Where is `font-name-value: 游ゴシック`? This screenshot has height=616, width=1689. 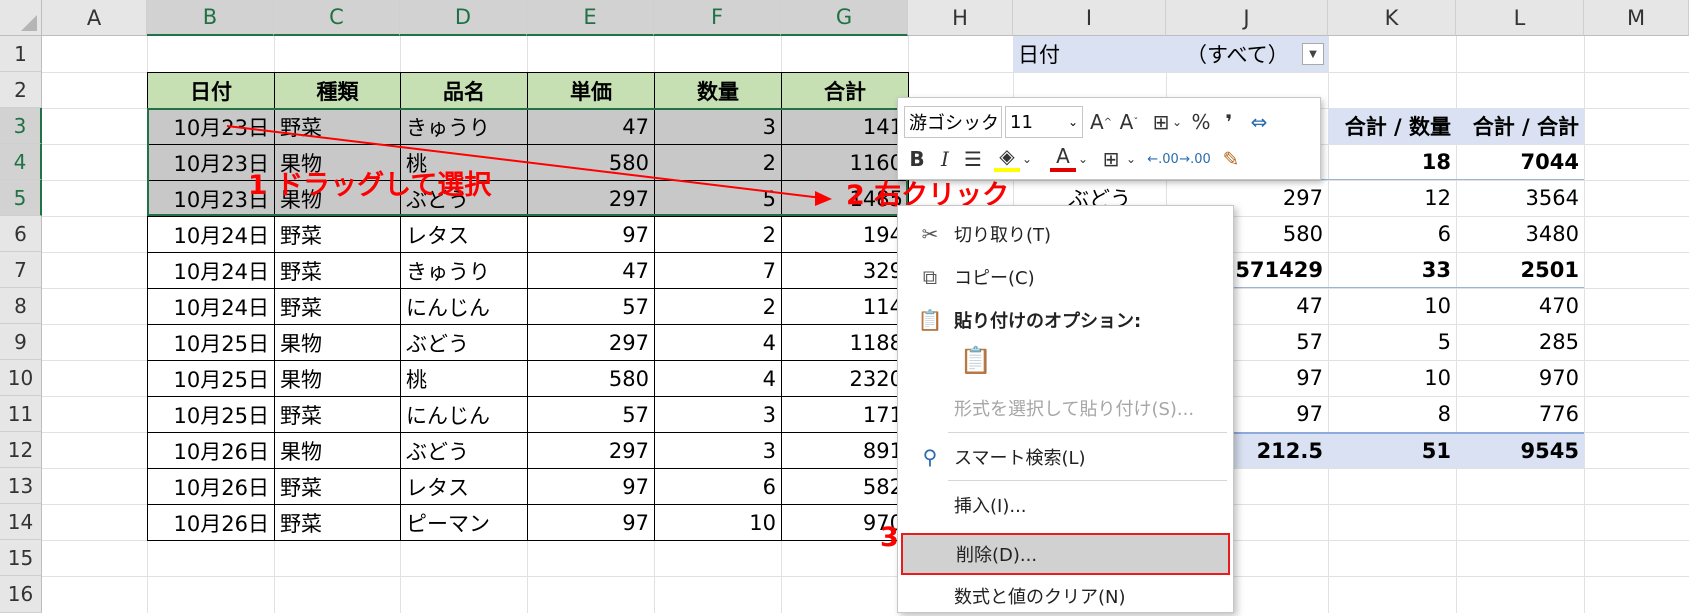 font-name-value: 游ゴシック is located at coordinates (954, 123).